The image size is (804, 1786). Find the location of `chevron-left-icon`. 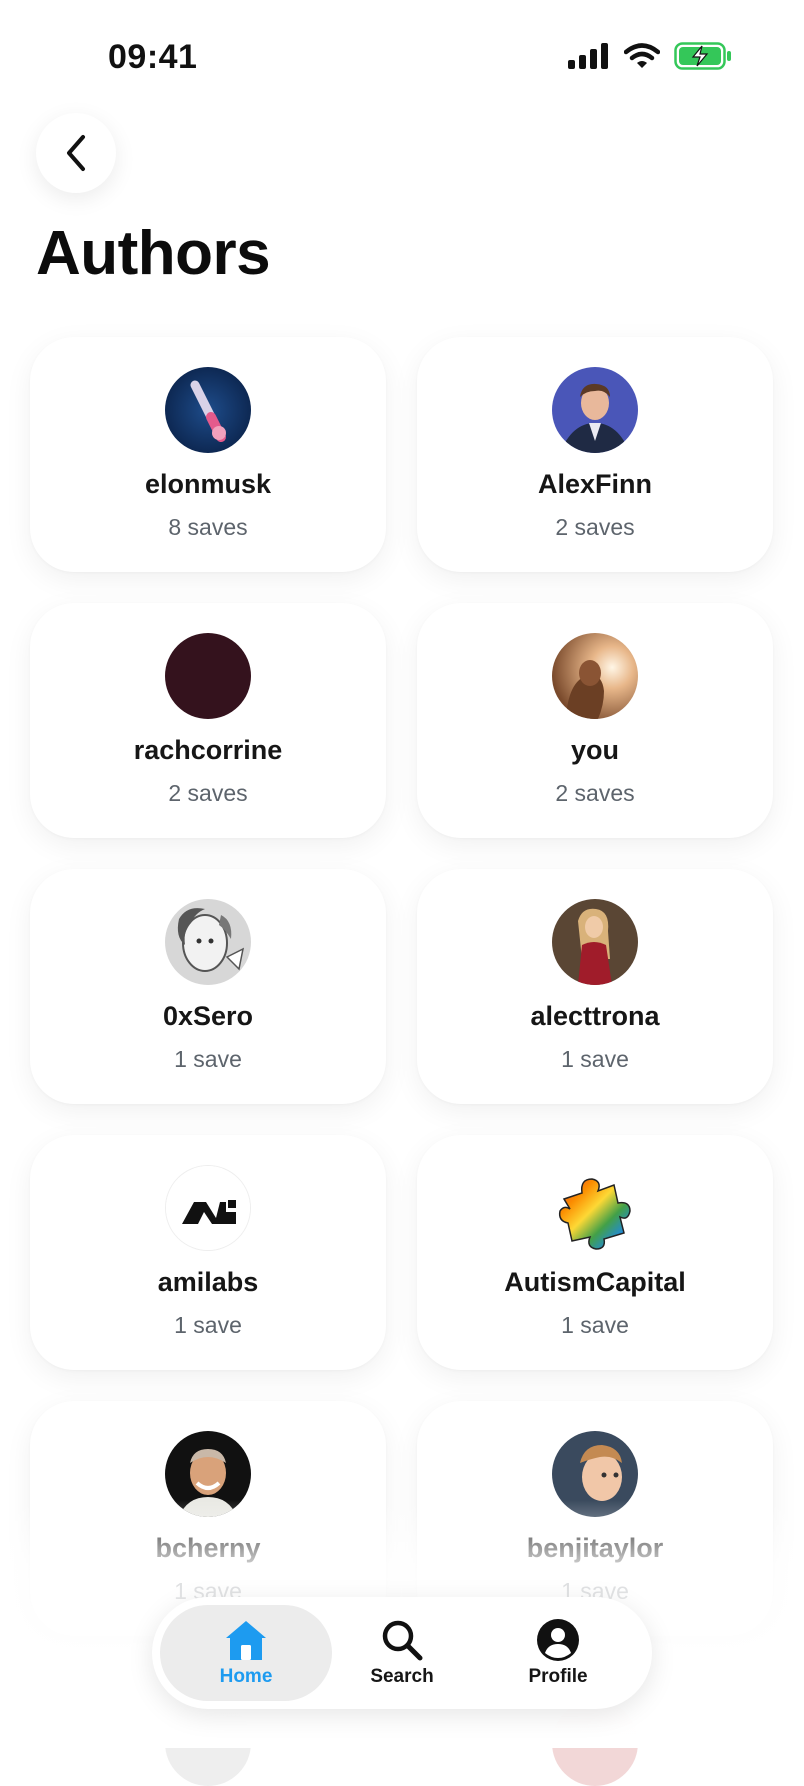

chevron-left-icon is located at coordinates (76, 153).